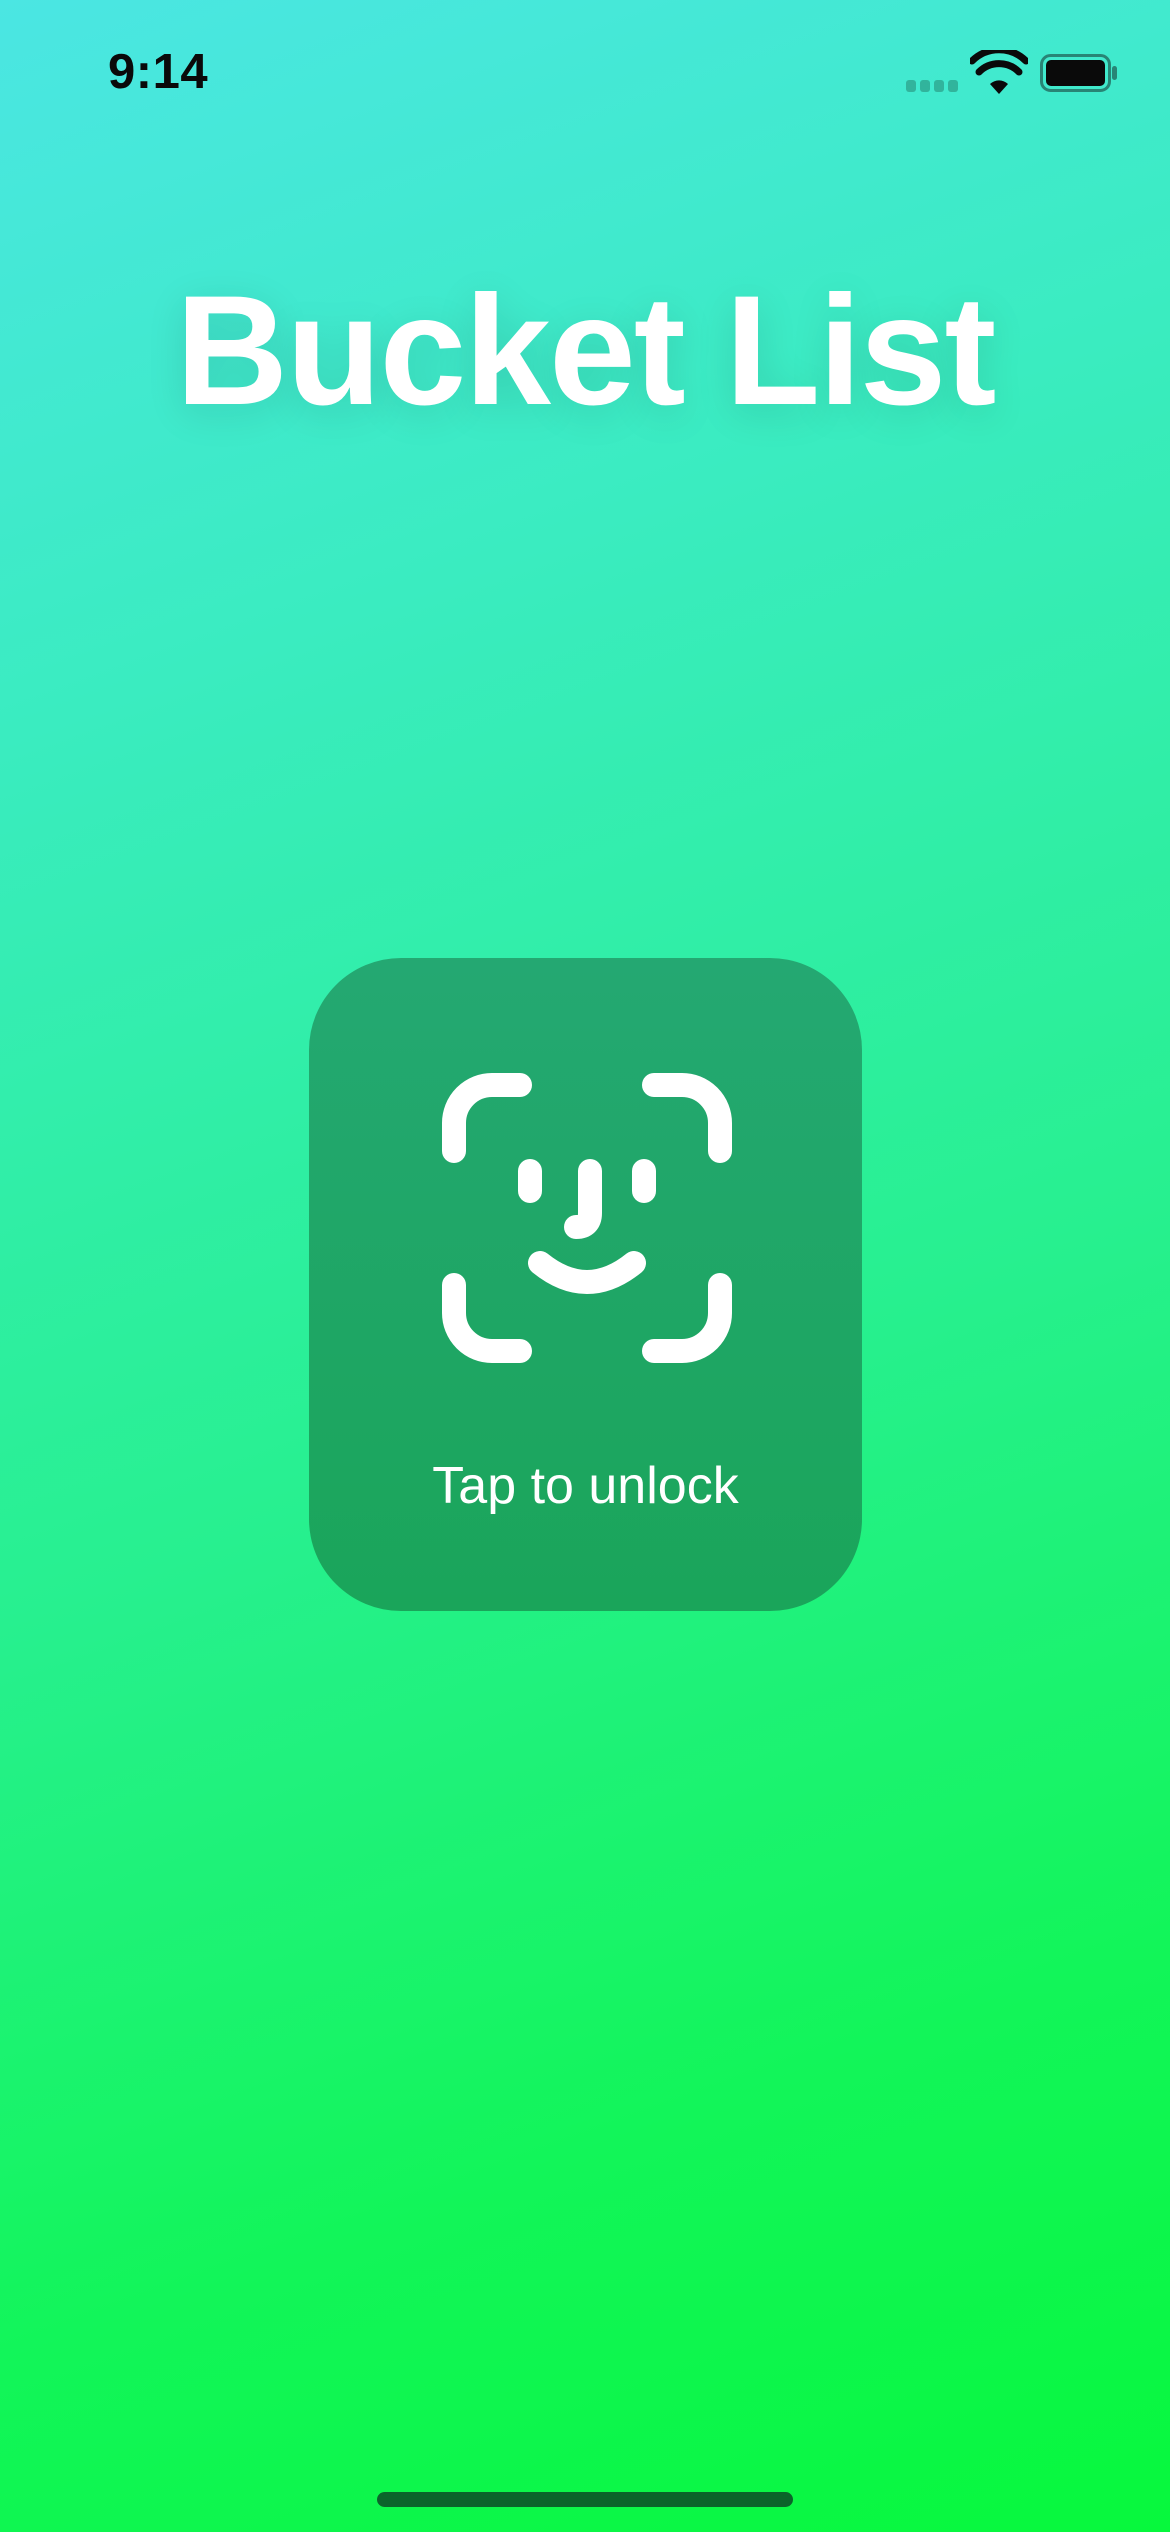  What do you see at coordinates (585, 70) in the screenshot?
I see `status-bar: 9:14` at bounding box center [585, 70].